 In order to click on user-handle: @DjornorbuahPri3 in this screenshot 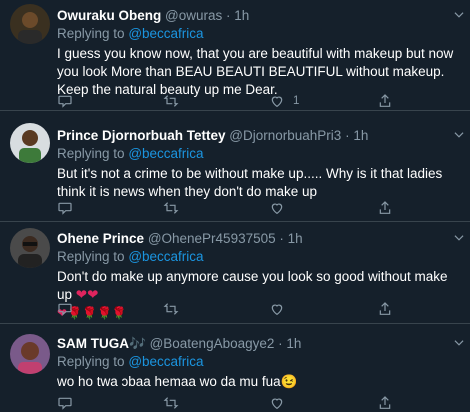, I will do `click(285, 135)`.